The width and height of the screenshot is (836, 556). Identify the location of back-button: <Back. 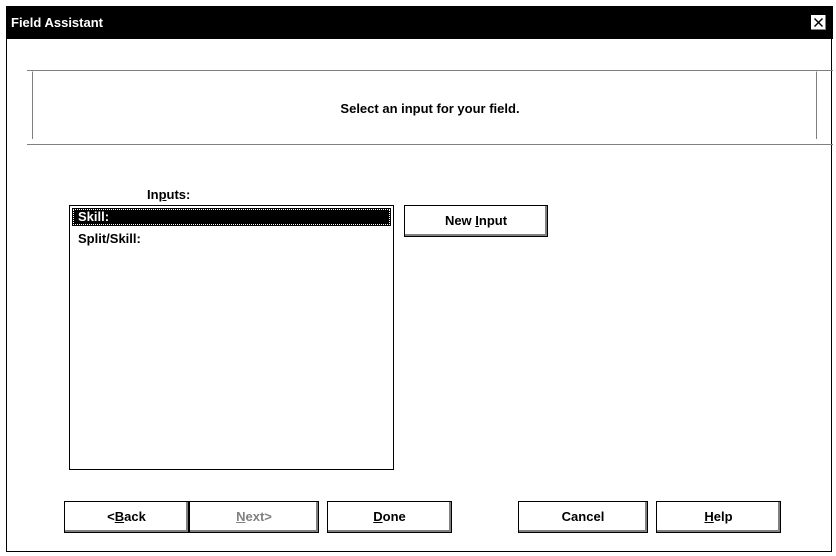
(126, 517).